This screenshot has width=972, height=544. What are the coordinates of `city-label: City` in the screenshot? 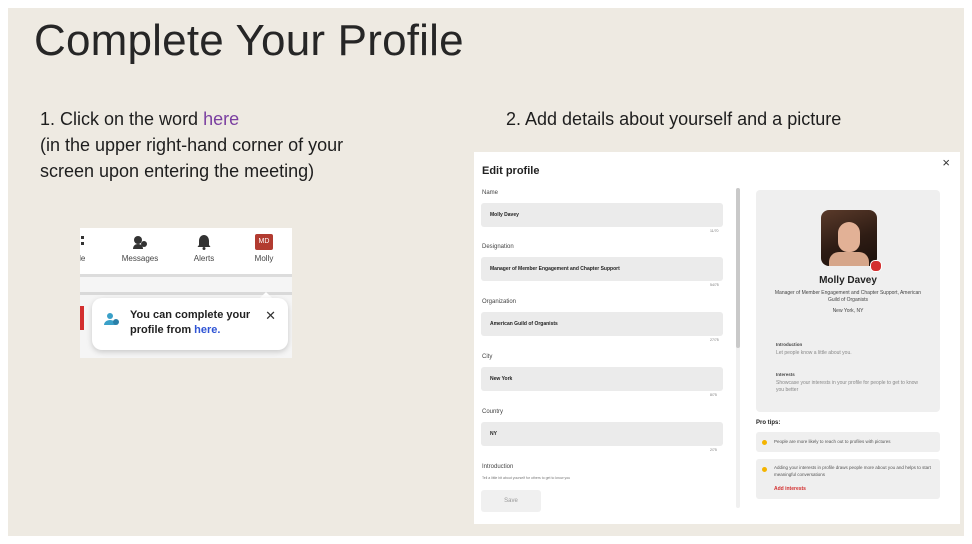 It's located at (487, 357).